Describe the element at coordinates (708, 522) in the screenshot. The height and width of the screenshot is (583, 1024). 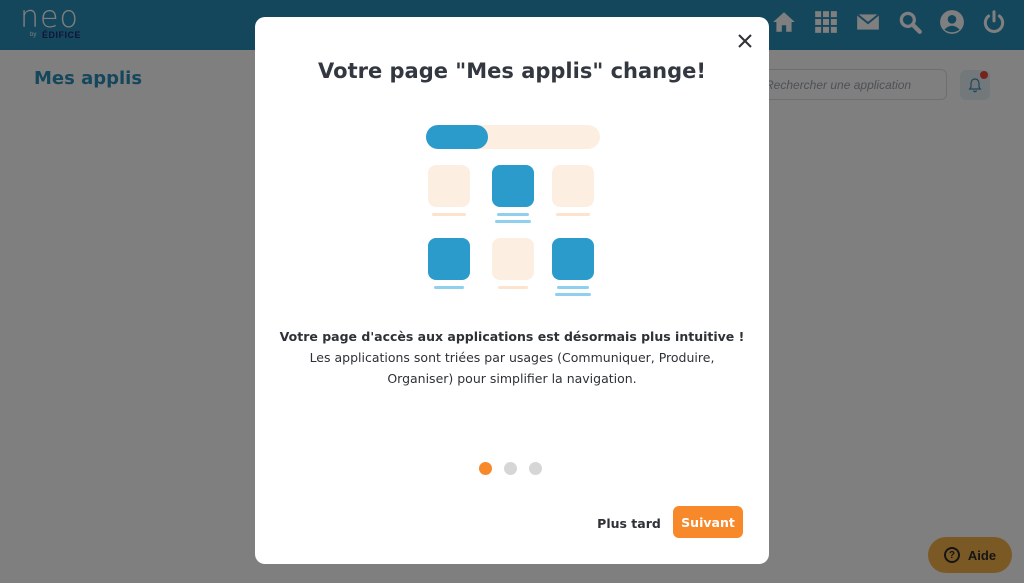
I see `next-button: Suivant` at that location.